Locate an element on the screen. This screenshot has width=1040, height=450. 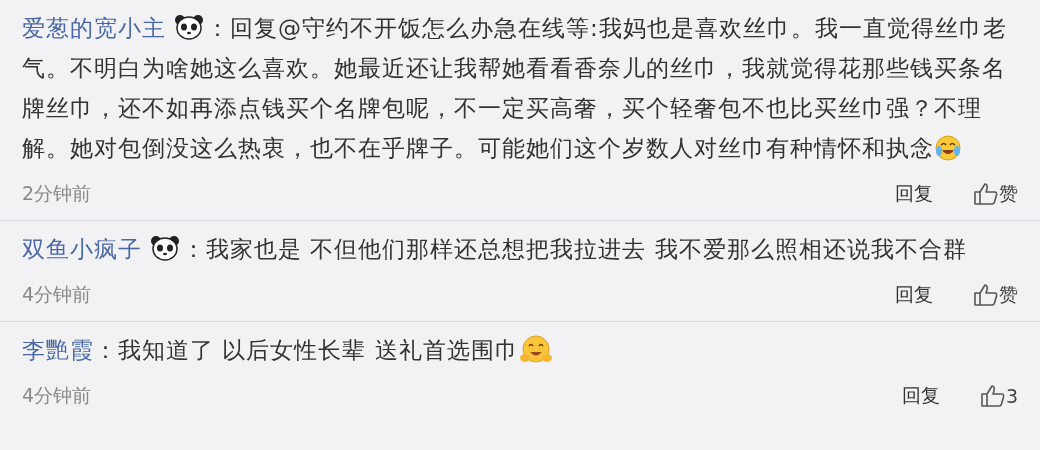
laughing-crying-emoji-icon is located at coordinates (948, 148).